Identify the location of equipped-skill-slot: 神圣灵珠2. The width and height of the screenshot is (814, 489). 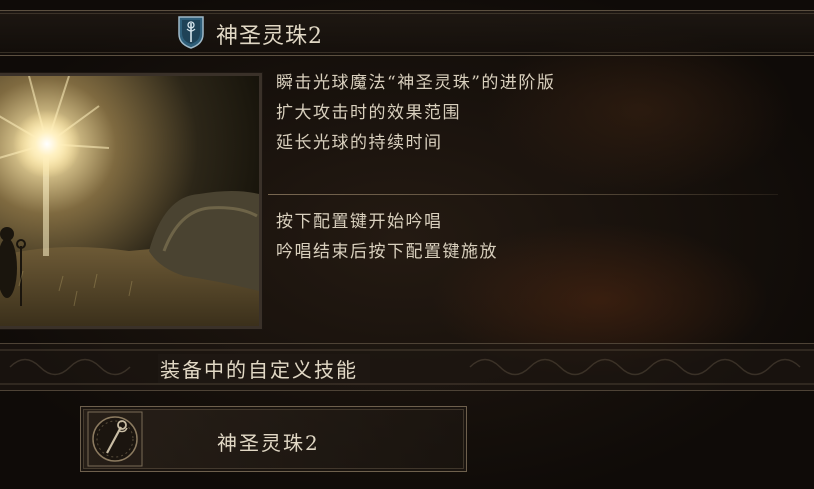
(273, 439).